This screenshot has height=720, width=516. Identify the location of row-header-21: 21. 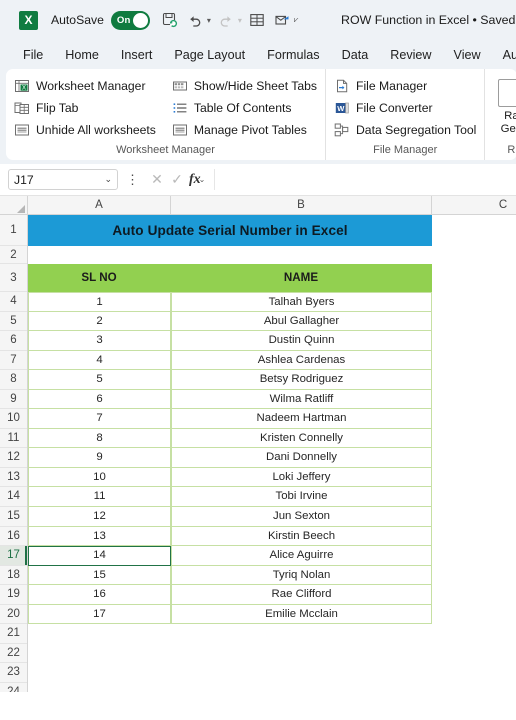
(13, 634).